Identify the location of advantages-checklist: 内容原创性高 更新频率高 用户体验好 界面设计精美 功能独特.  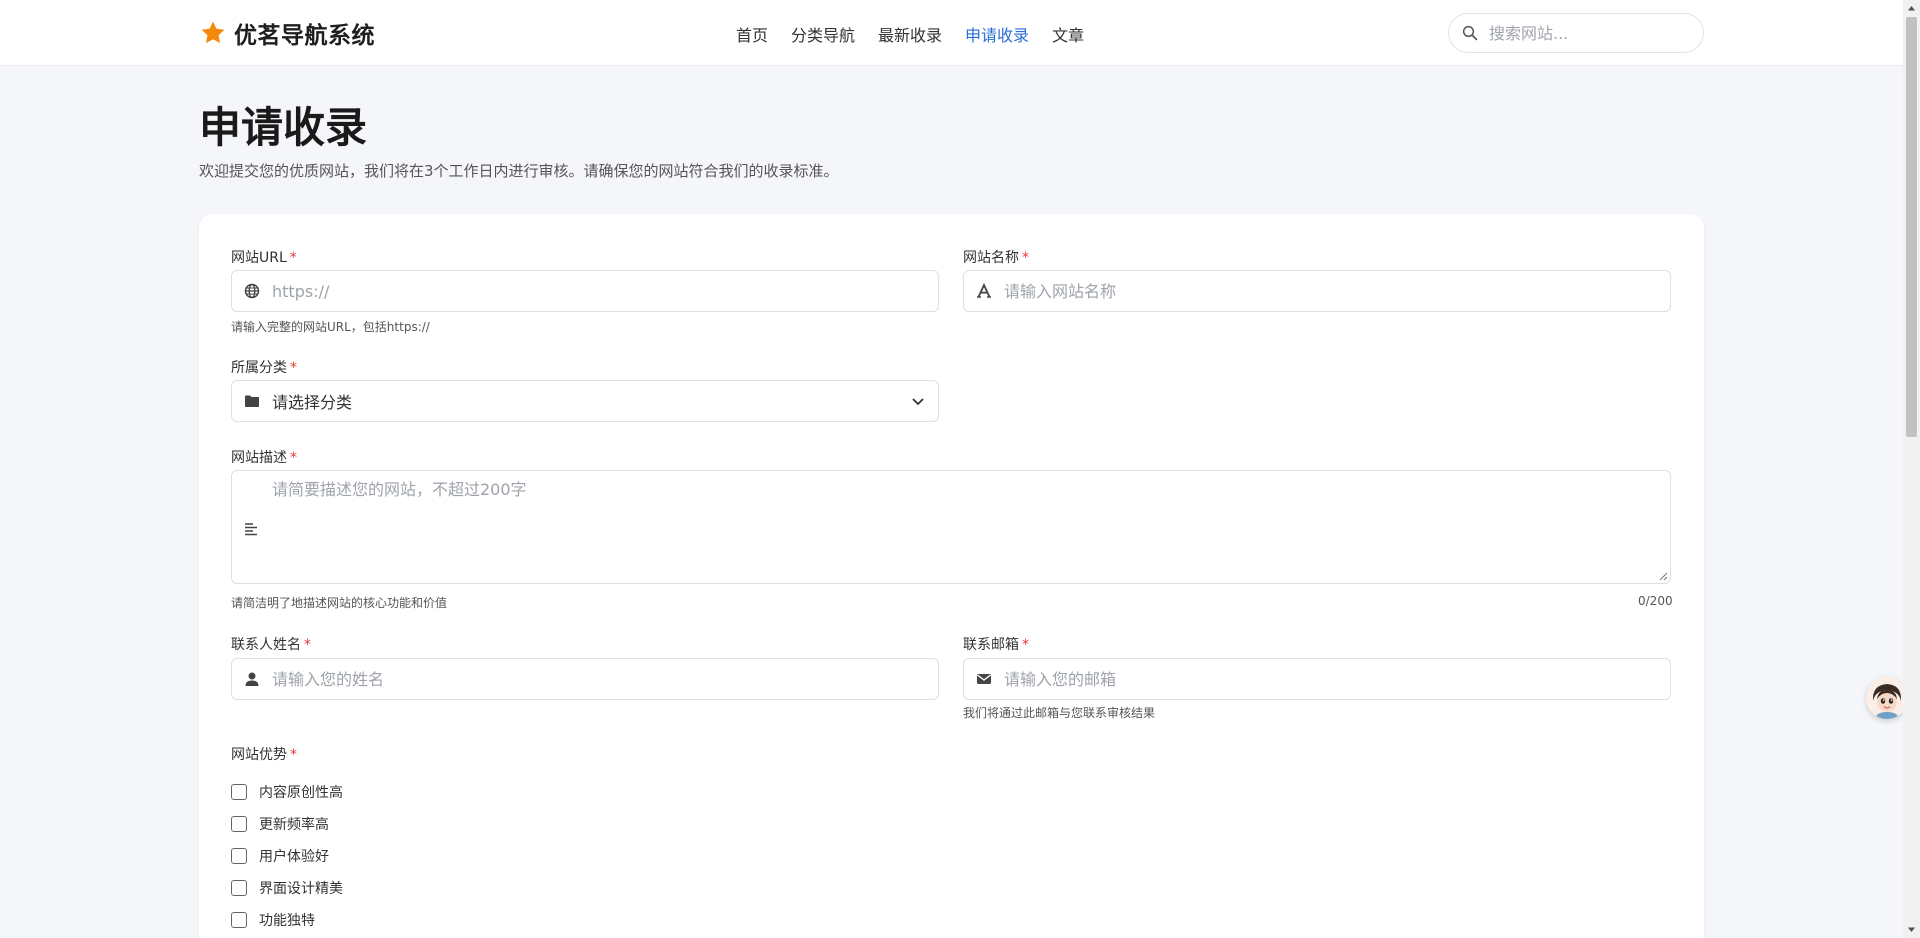
(287, 856).